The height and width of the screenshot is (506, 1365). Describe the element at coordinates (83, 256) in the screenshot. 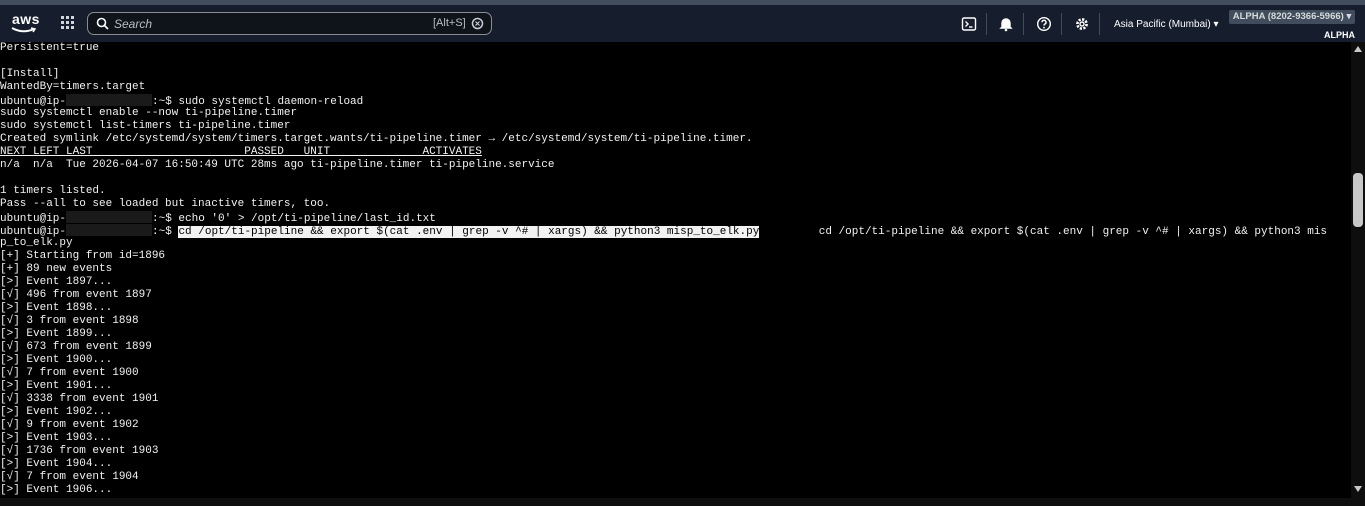

I see `terminal-line: [+] Starting from id=1896` at that location.